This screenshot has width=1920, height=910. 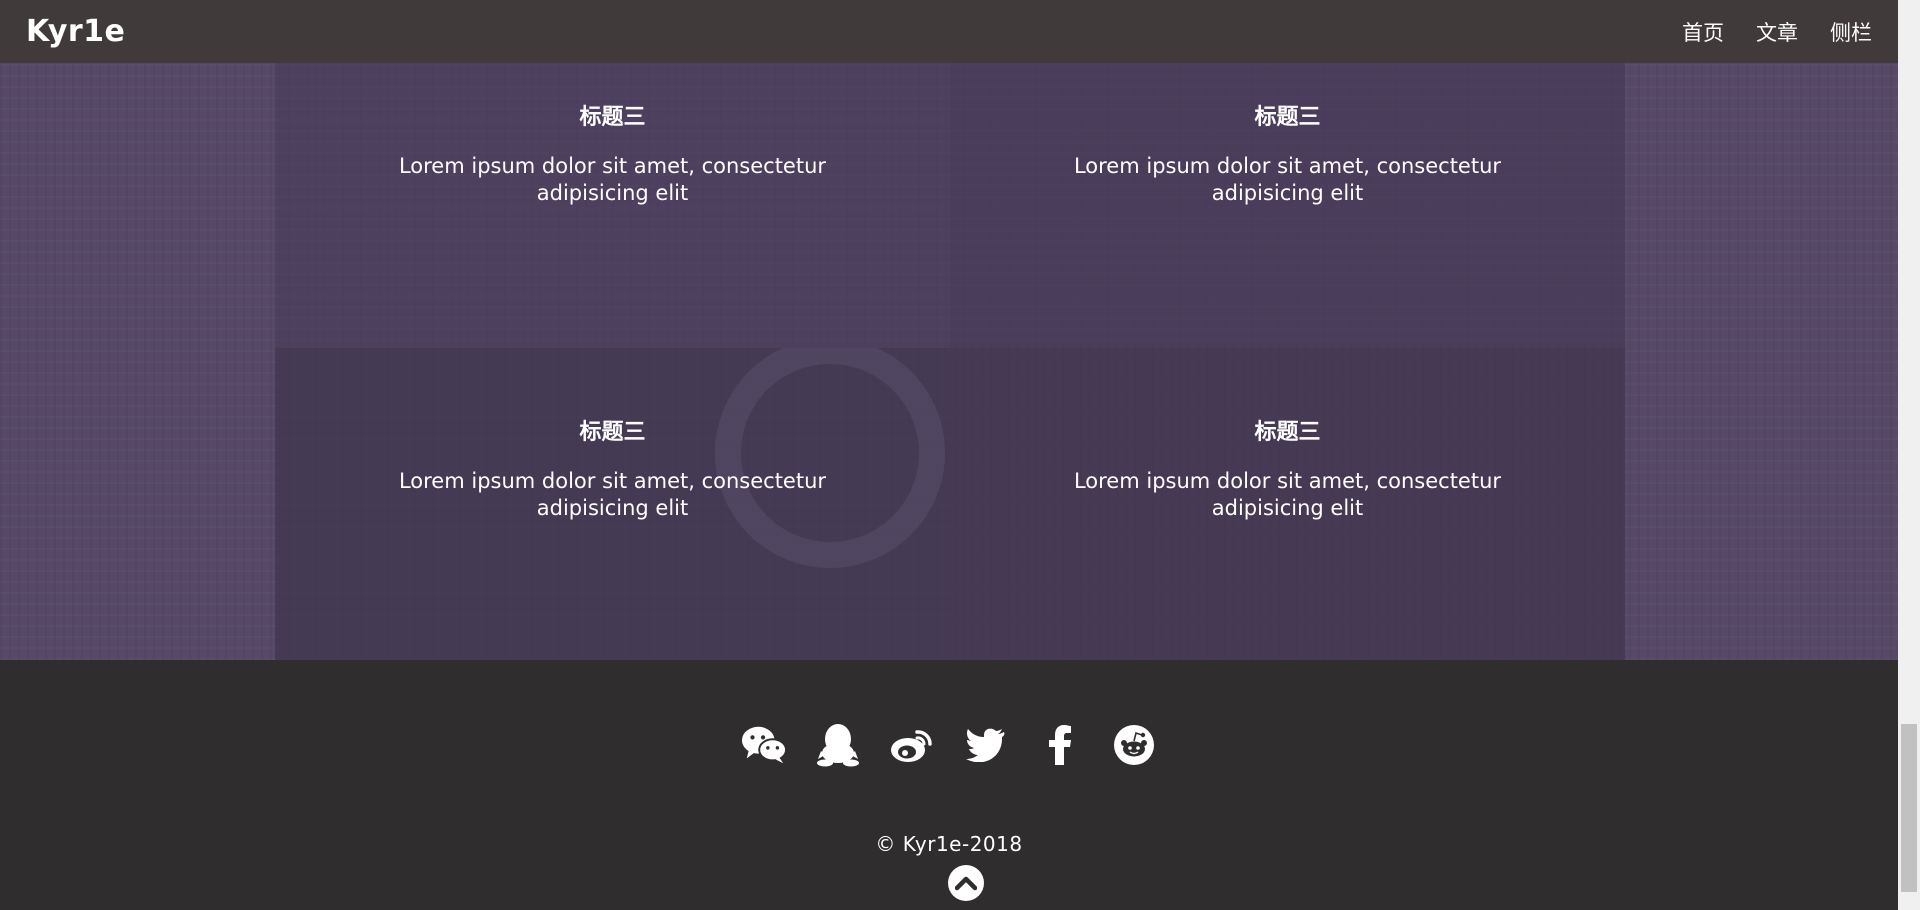 I want to click on nav-link-sidebar: 侧栏, so click(x=1851, y=32).